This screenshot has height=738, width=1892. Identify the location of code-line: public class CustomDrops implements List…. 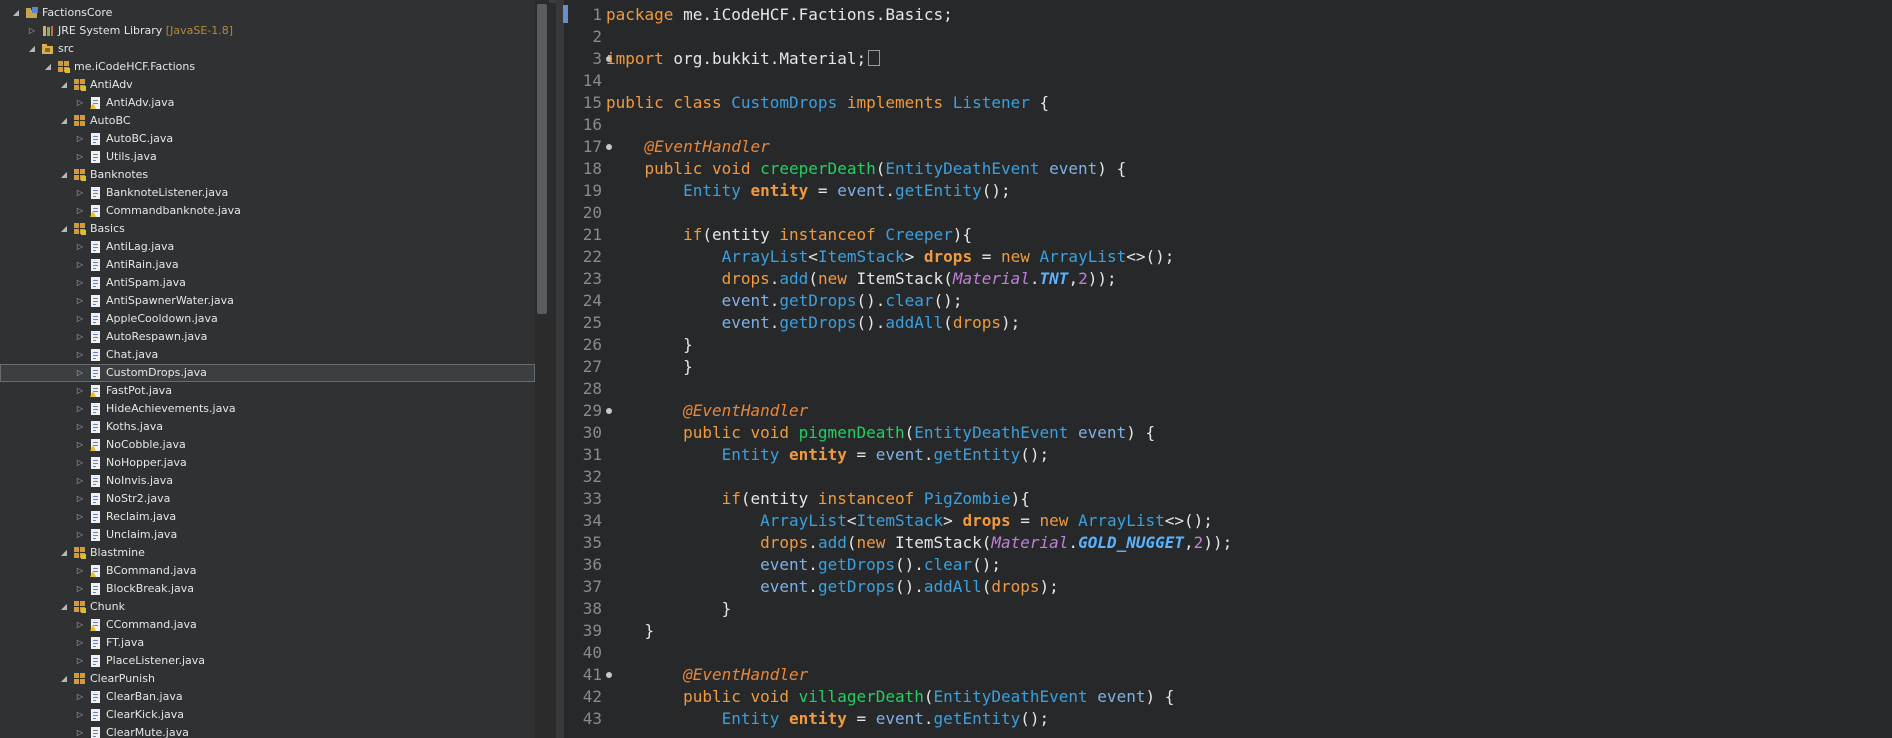
(827, 103).